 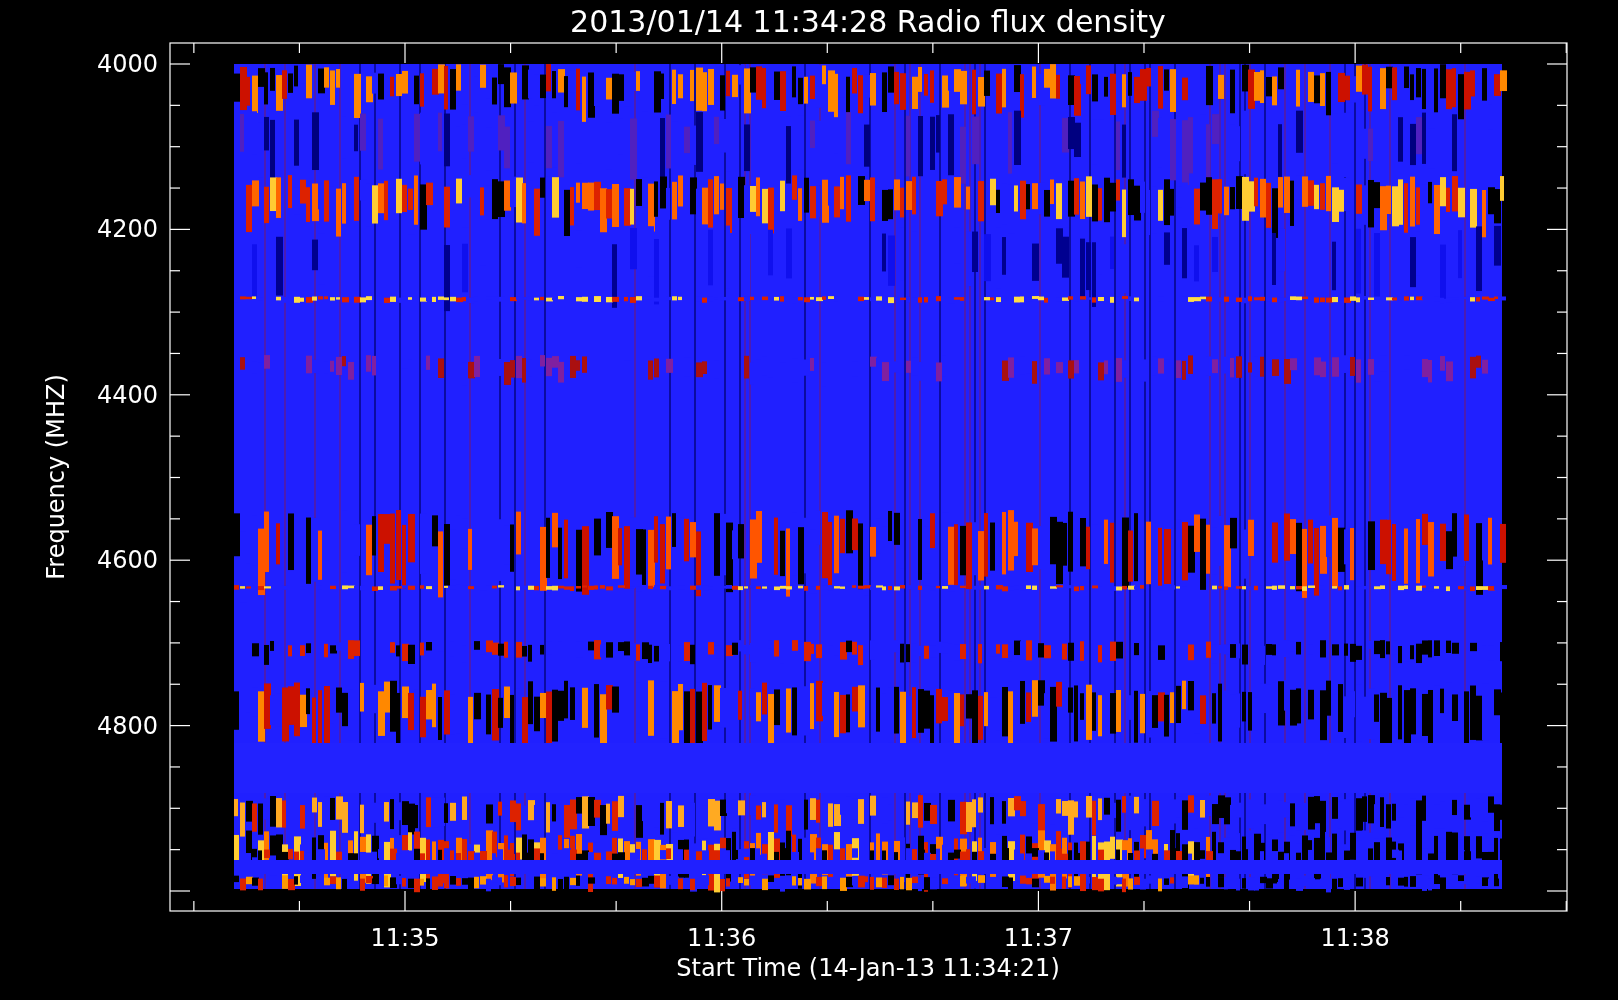 What do you see at coordinates (405, 938) in the screenshot?
I see `x-tick-label: 11:35` at bounding box center [405, 938].